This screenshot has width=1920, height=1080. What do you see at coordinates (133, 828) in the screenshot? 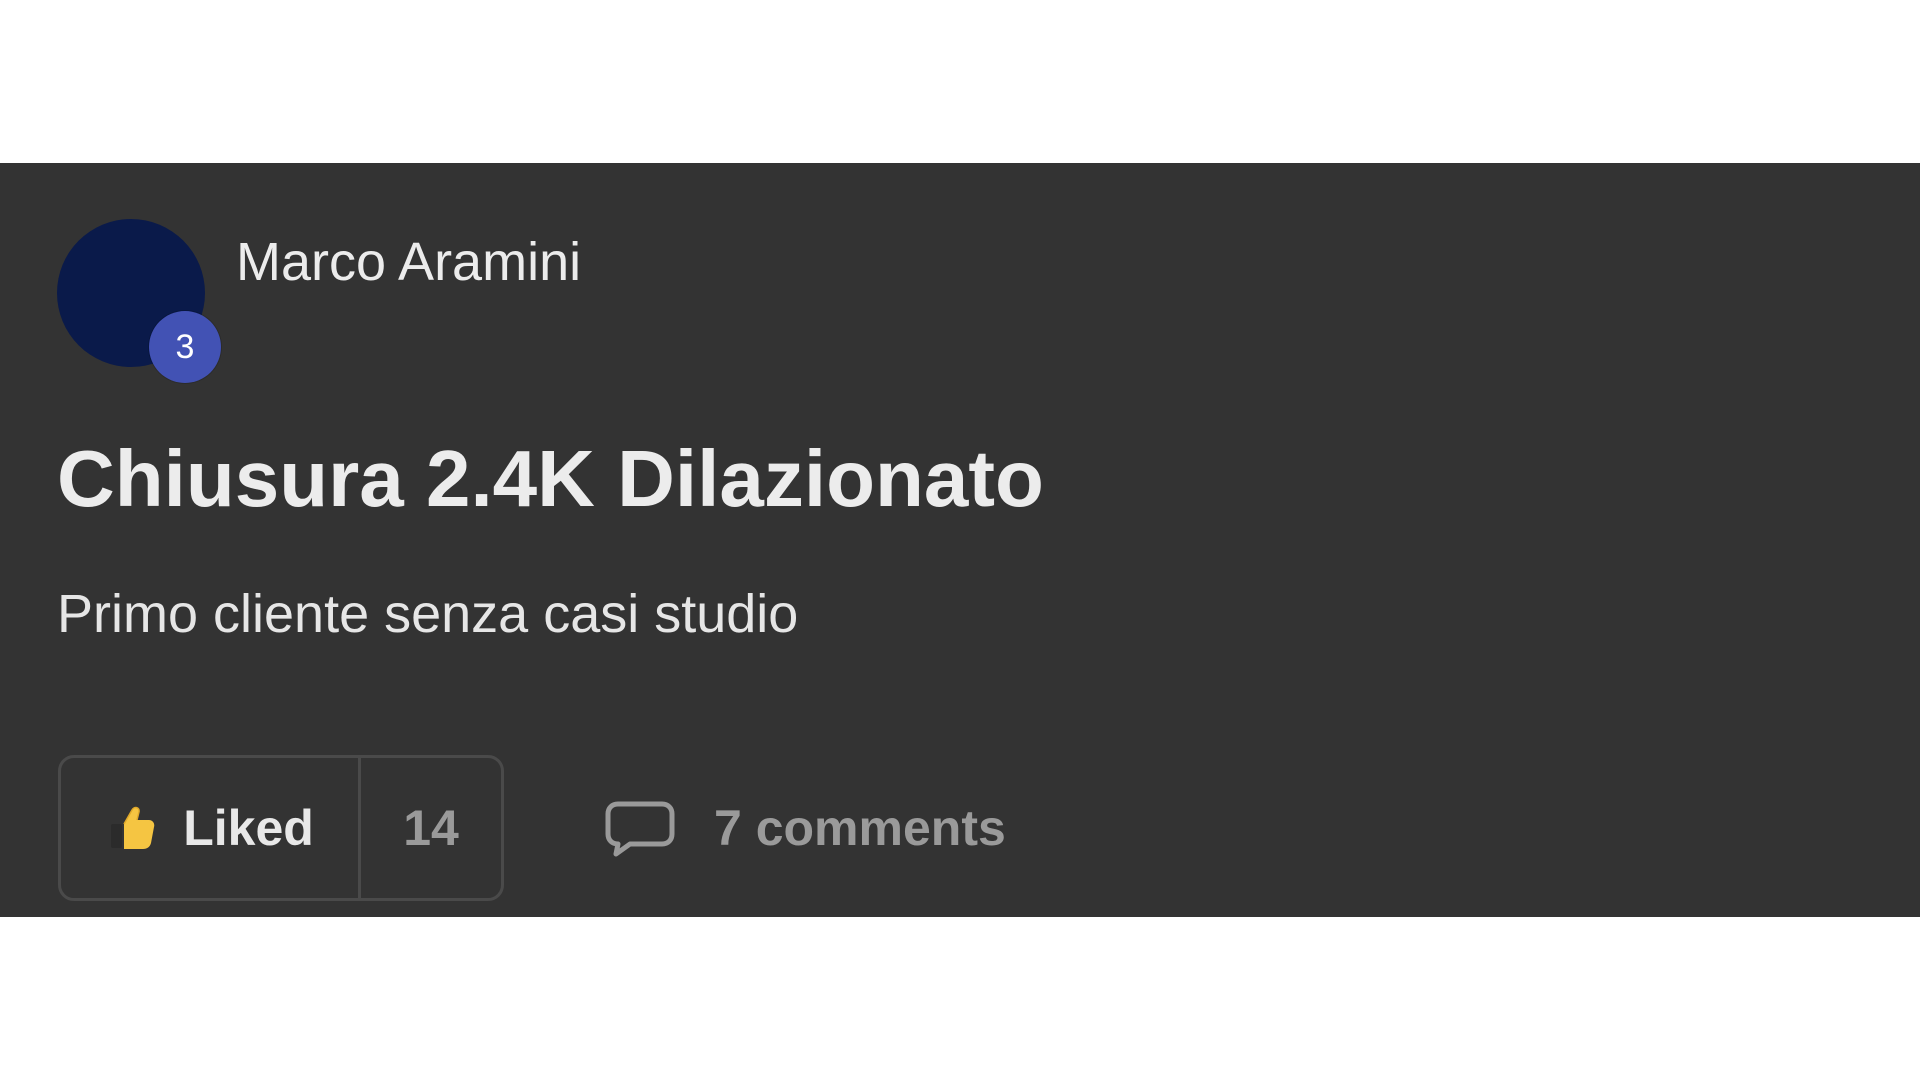
I see `thumbs-up-icon` at bounding box center [133, 828].